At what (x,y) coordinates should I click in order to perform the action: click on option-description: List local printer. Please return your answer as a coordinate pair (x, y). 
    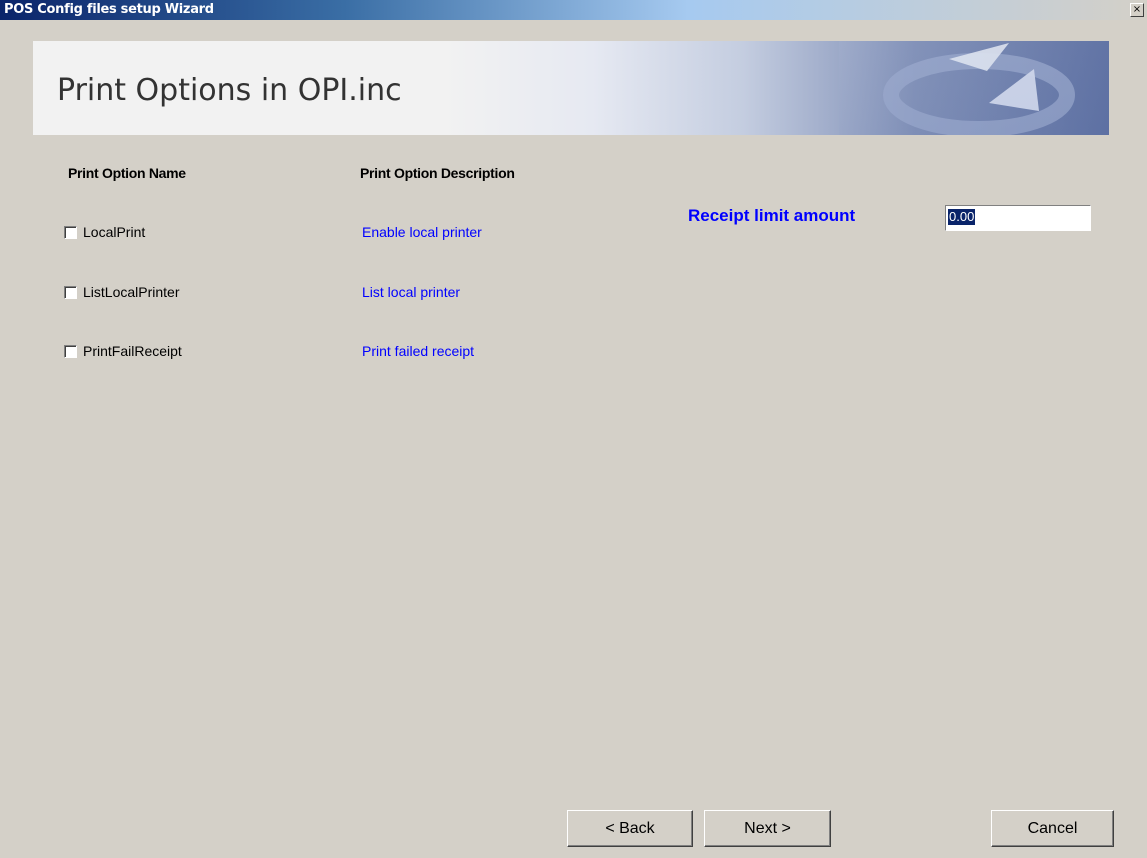
    Looking at the image, I should click on (411, 292).